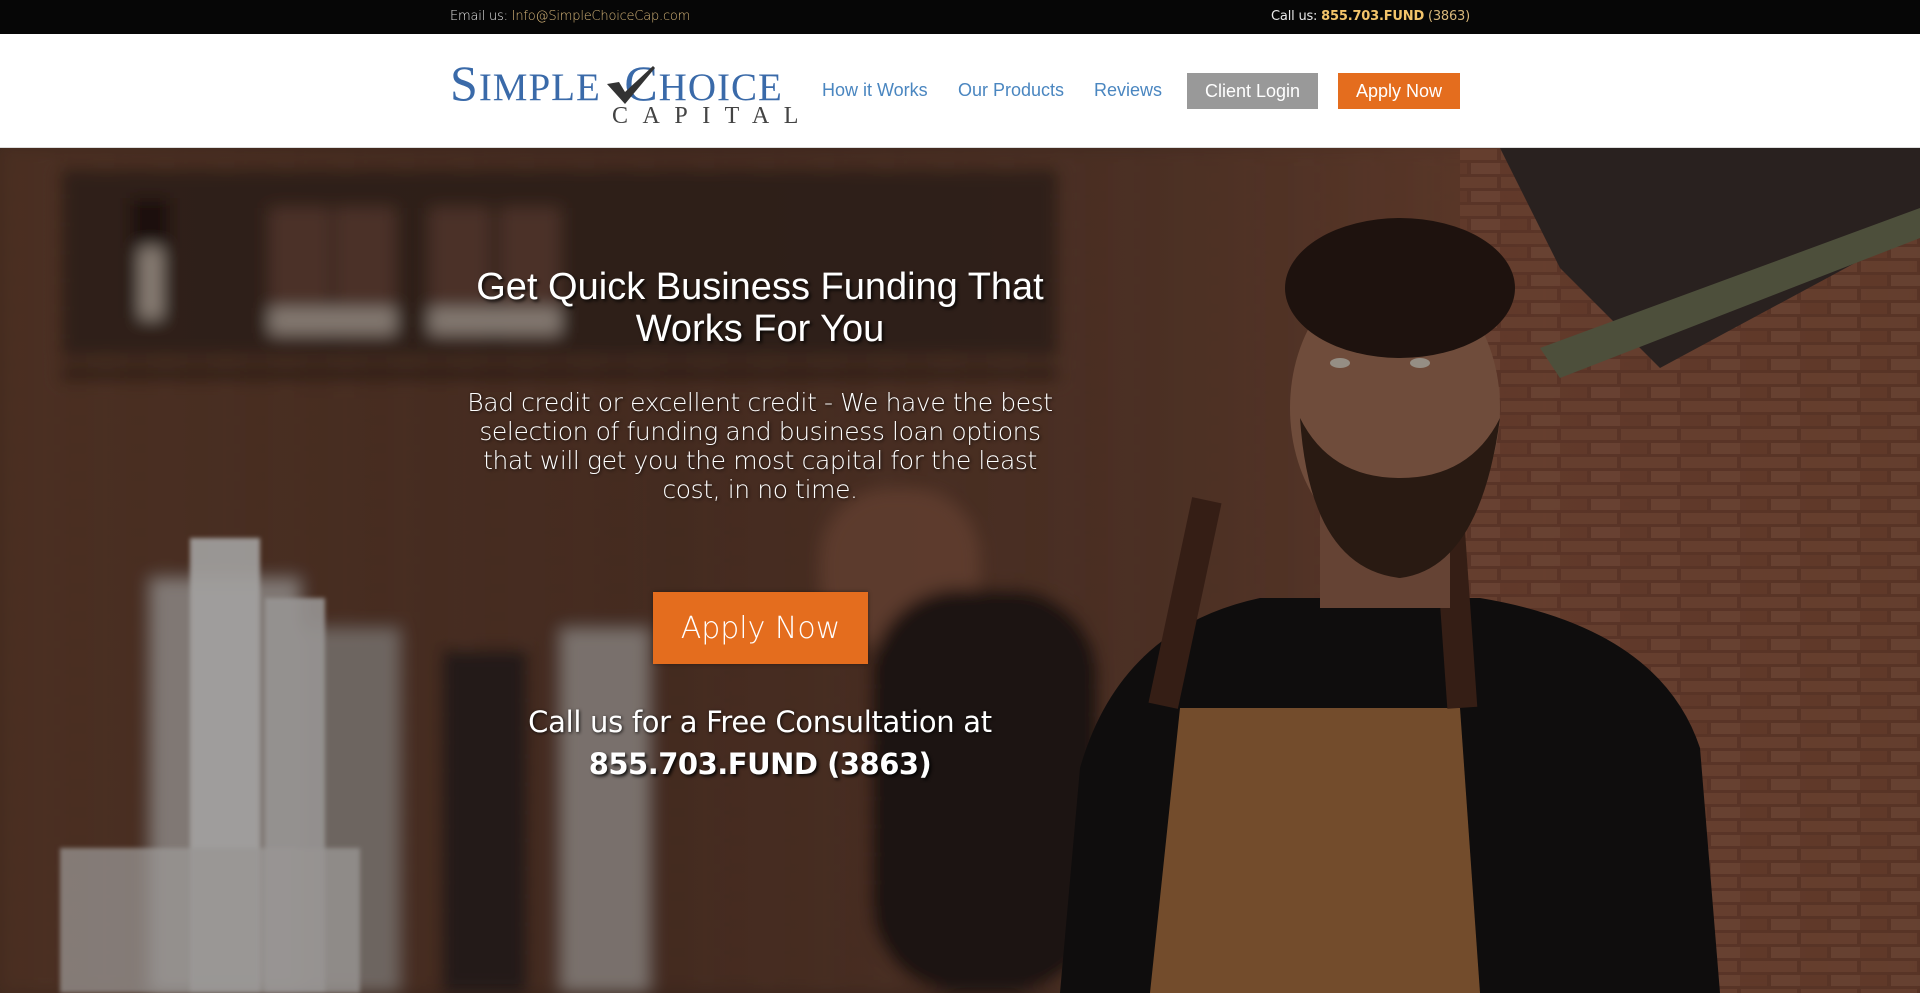 This screenshot has width=1920, height=993. Describe the element at coordinates (760, 722) in the screenshot. I see `hero-call-text: Call us for a Free Consultation at` at that location.